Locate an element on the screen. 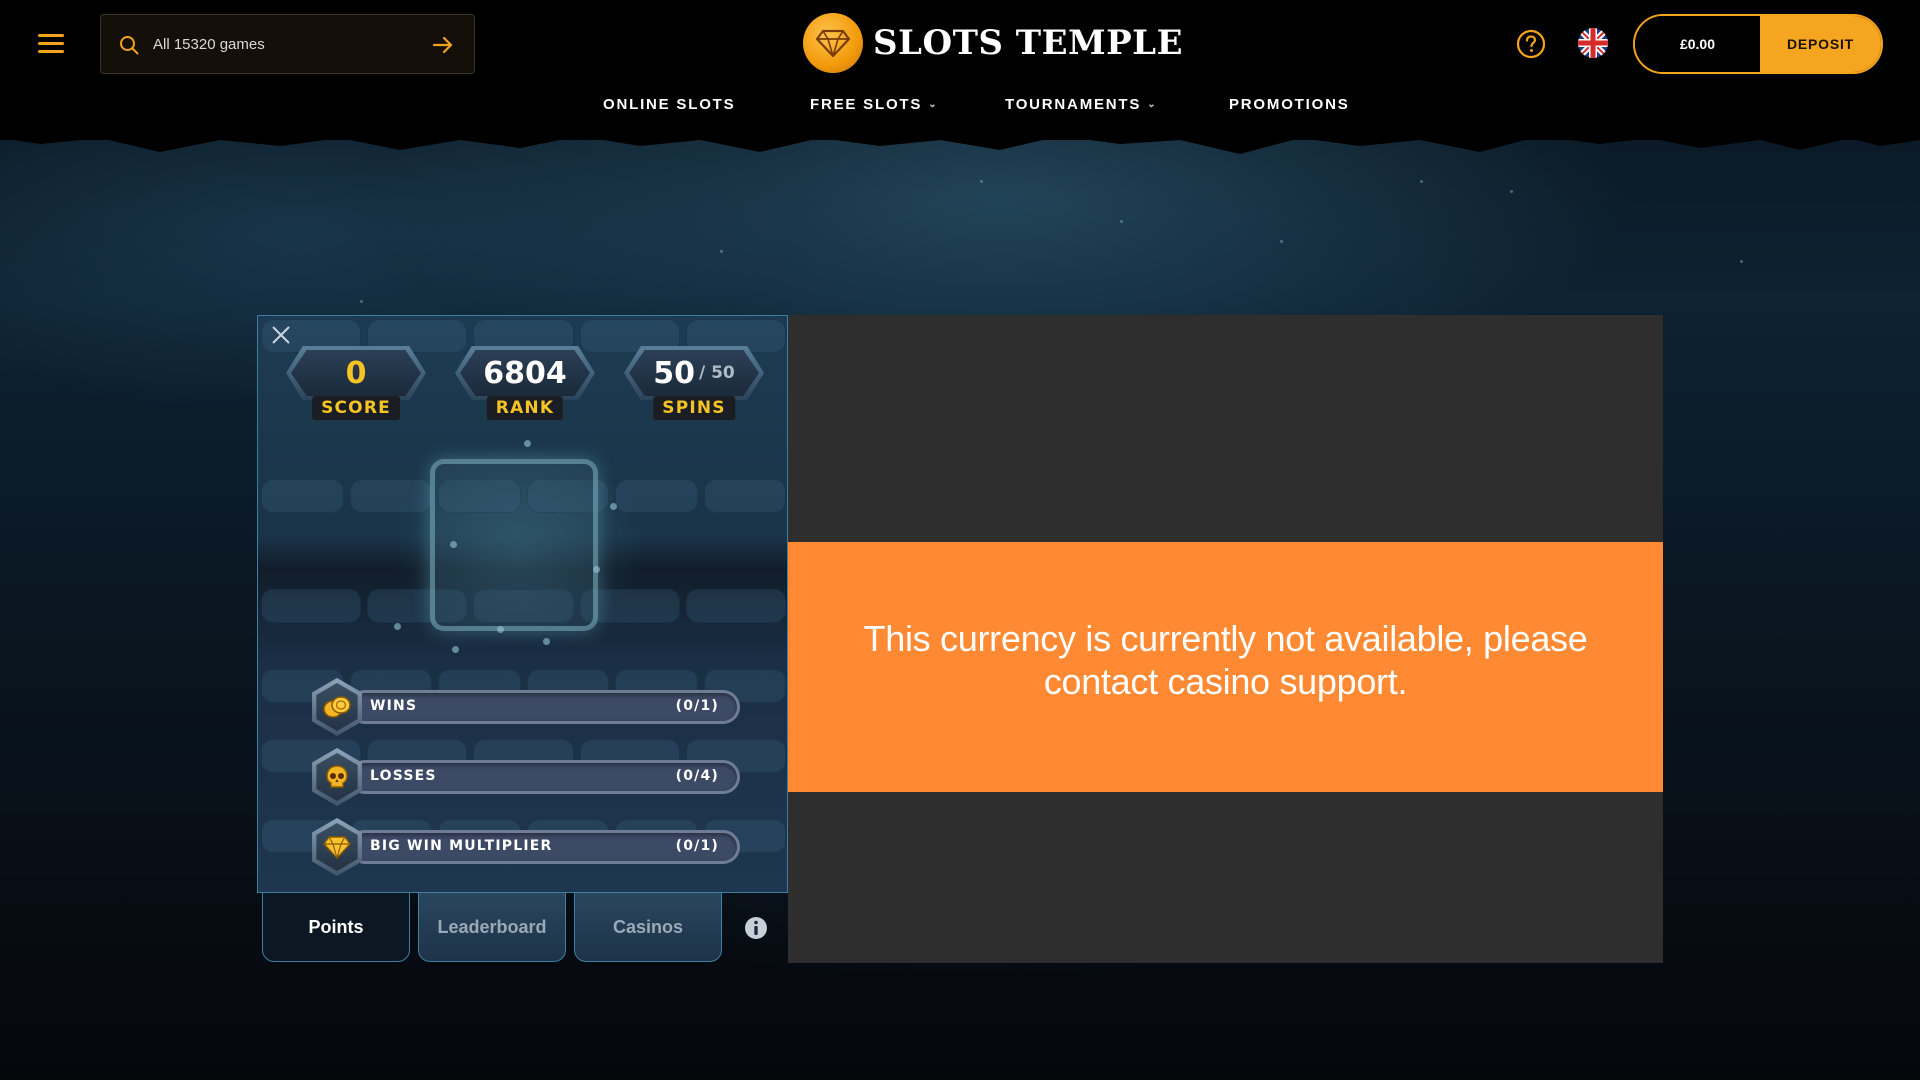 The image size is (1920, 1080). mission-name: LOSSES is located at coordinates (403, 776).